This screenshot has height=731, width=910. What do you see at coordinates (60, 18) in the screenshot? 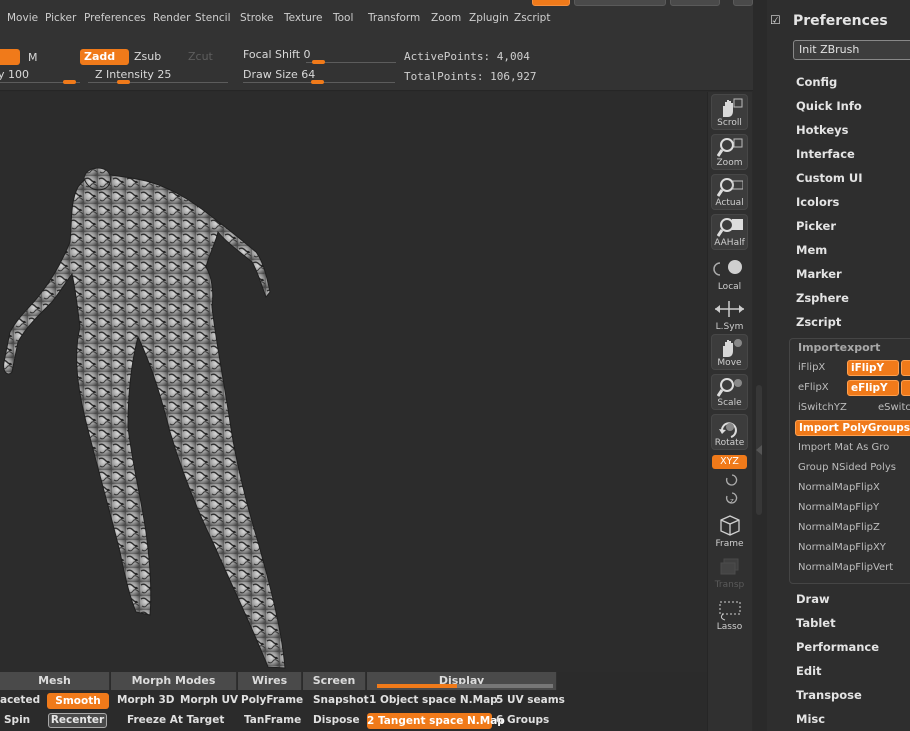
I see `menu-picker: Picker` at bounding box center [60, 18].